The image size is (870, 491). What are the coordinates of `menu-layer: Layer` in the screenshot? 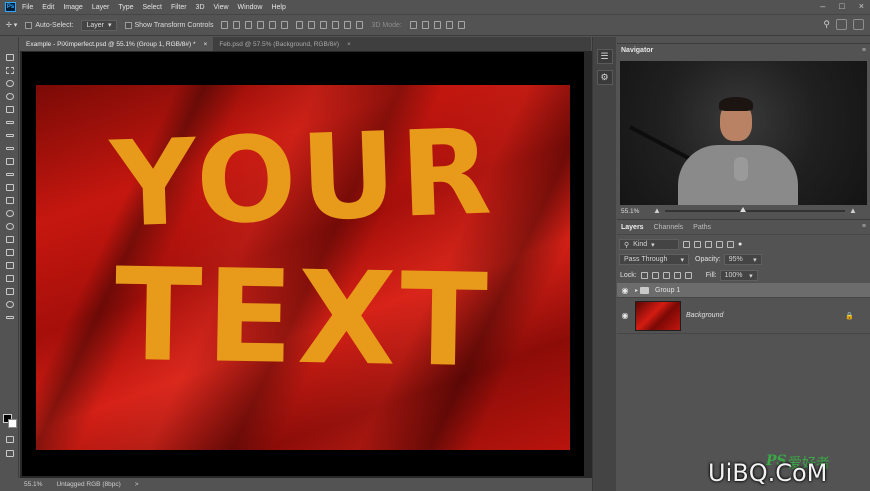 It's located at (101, 7).